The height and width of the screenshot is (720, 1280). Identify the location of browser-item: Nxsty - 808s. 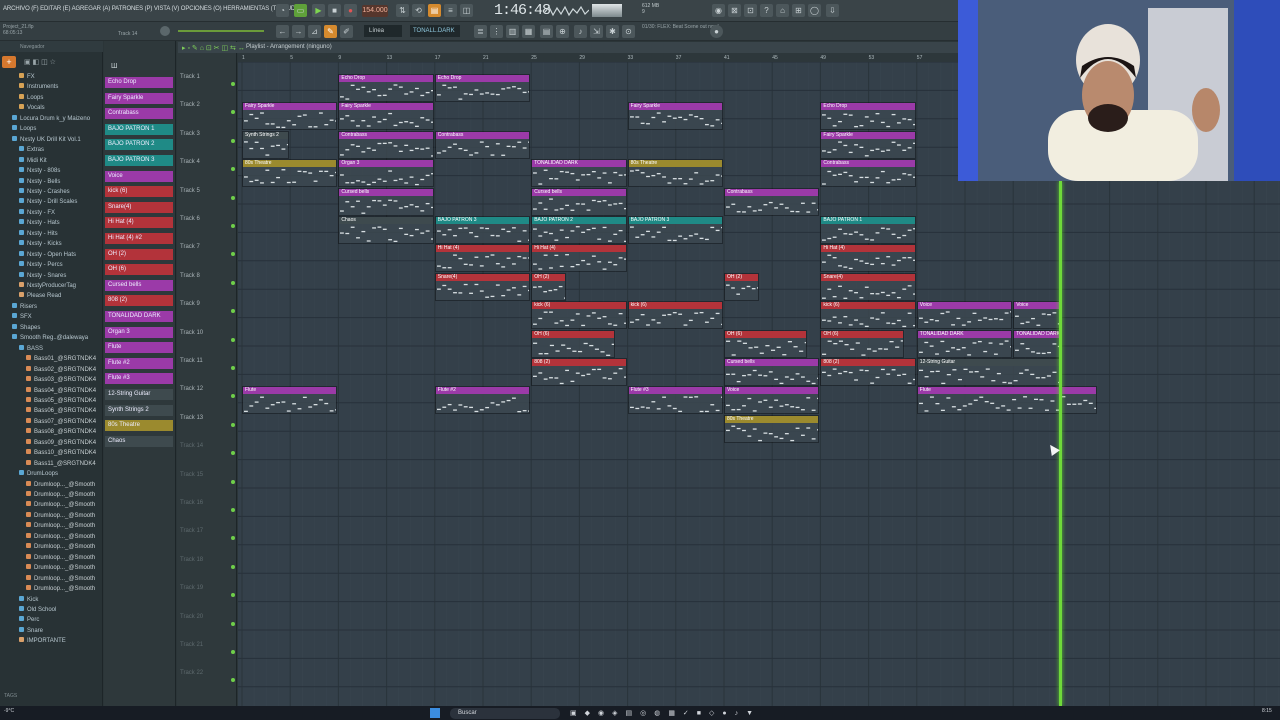
(39, 171).